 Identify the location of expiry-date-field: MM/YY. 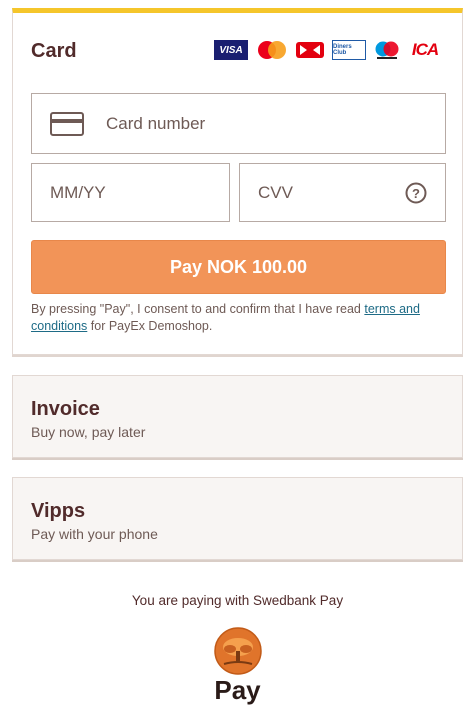
(130, 192).